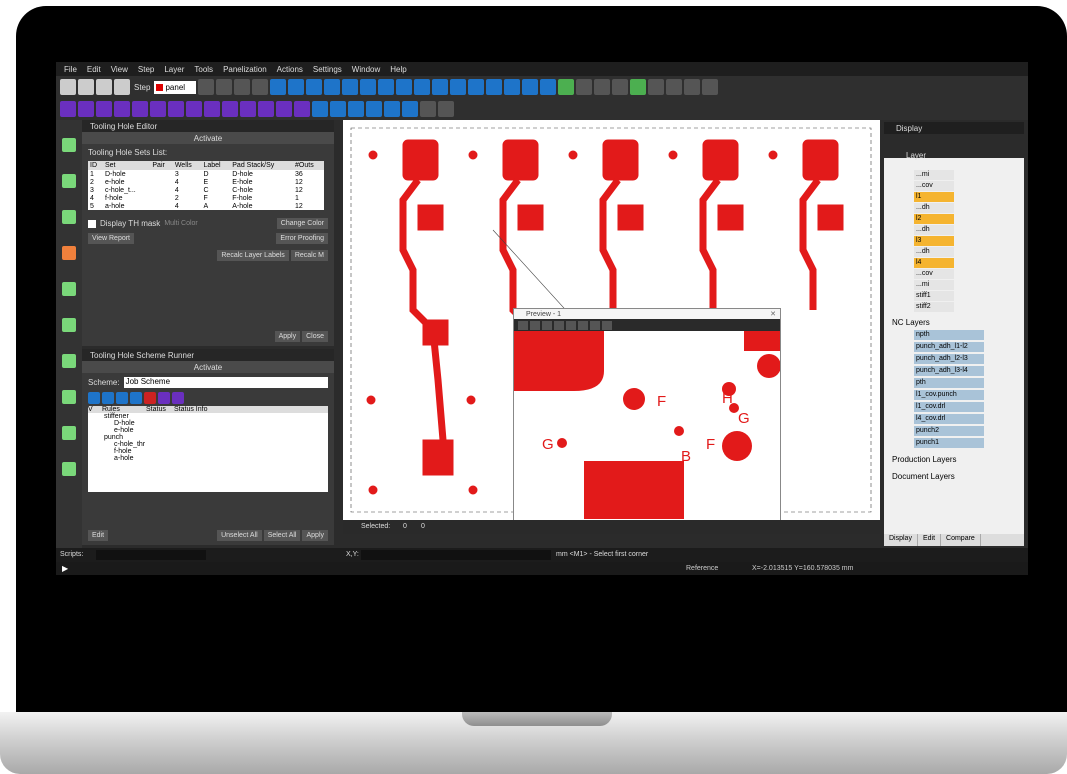  What do you see at coordinates (94, 69) in the screenshot?
I see `menu-edit: Edit` at bounding box center [94, 69].